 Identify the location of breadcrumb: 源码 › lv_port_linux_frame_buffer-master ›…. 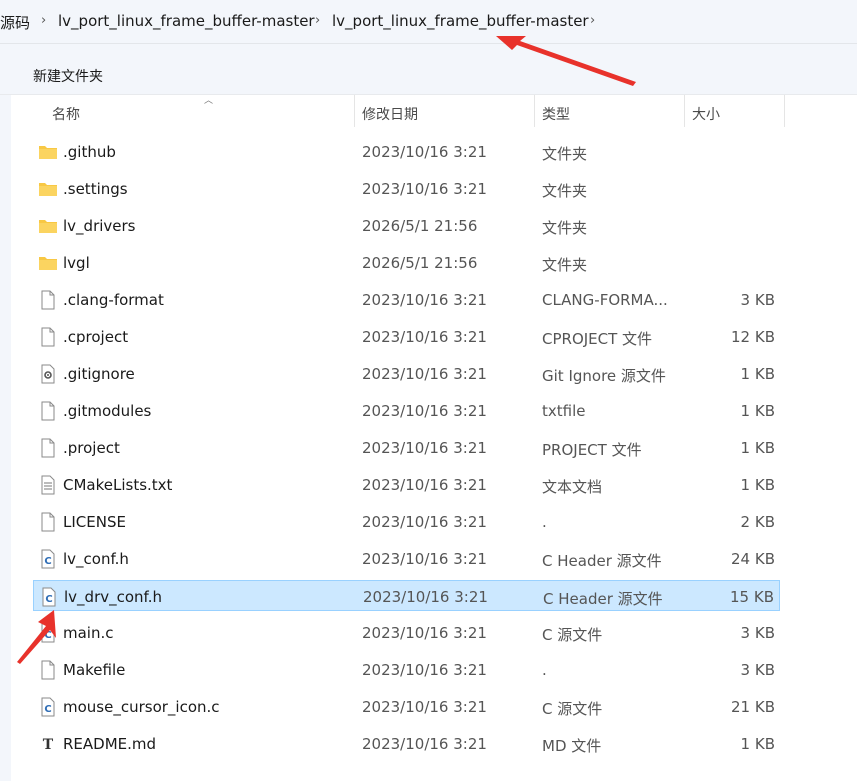
(428, 22).